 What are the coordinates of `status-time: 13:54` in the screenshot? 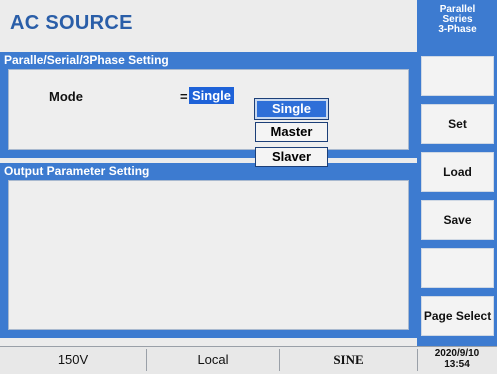 It's located at (457, 364).